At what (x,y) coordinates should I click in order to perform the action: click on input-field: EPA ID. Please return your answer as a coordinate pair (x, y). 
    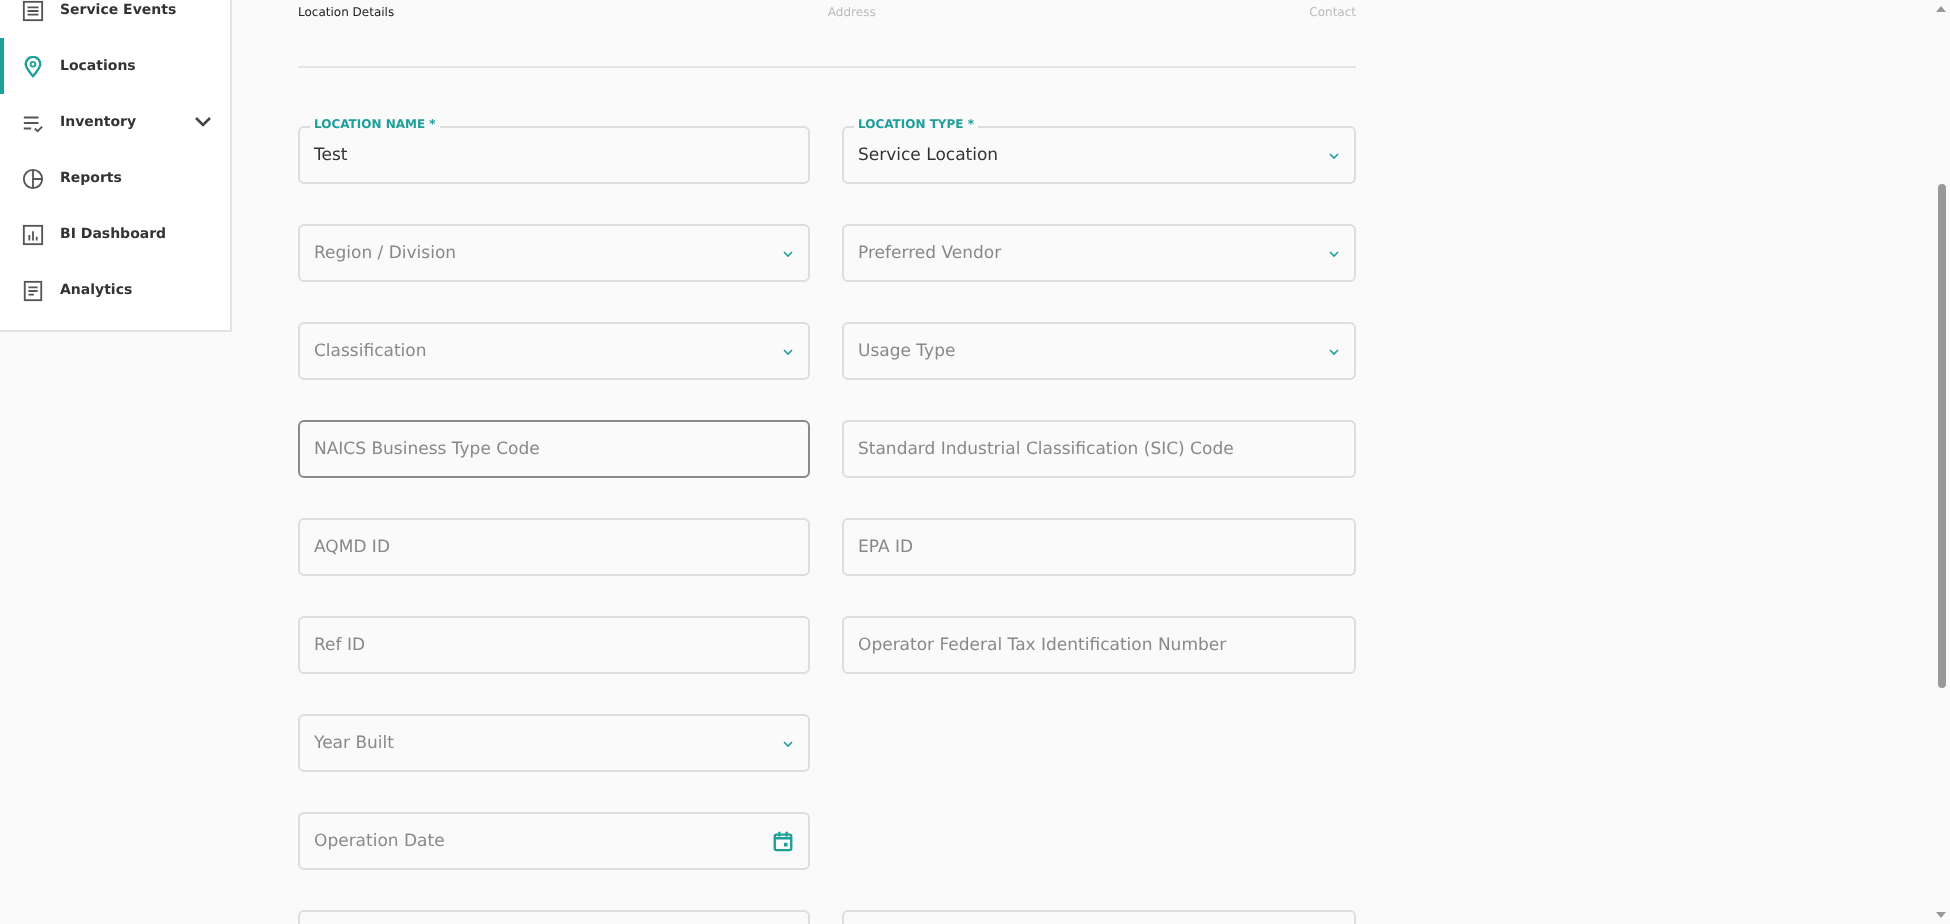
    Looking at the image, I should click on (1099, 547).